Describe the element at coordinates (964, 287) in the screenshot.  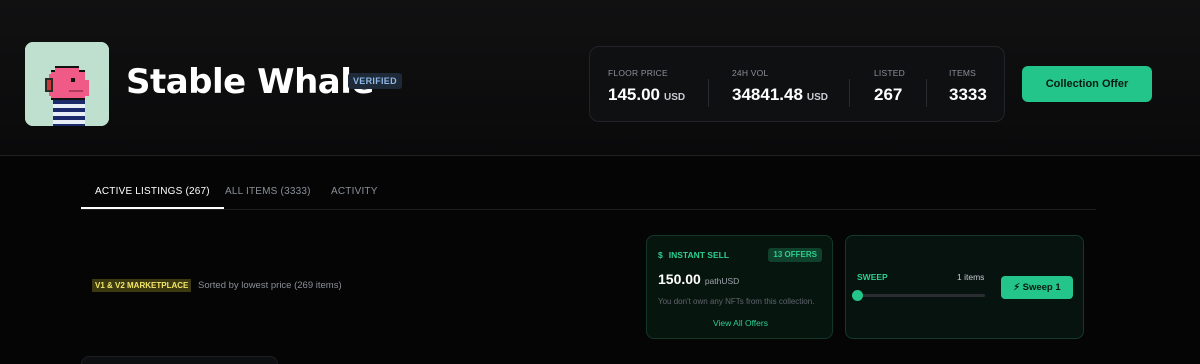
I see `sweep-card: SWEEP 1 items ⚡︎ Sweep 1` at that location.